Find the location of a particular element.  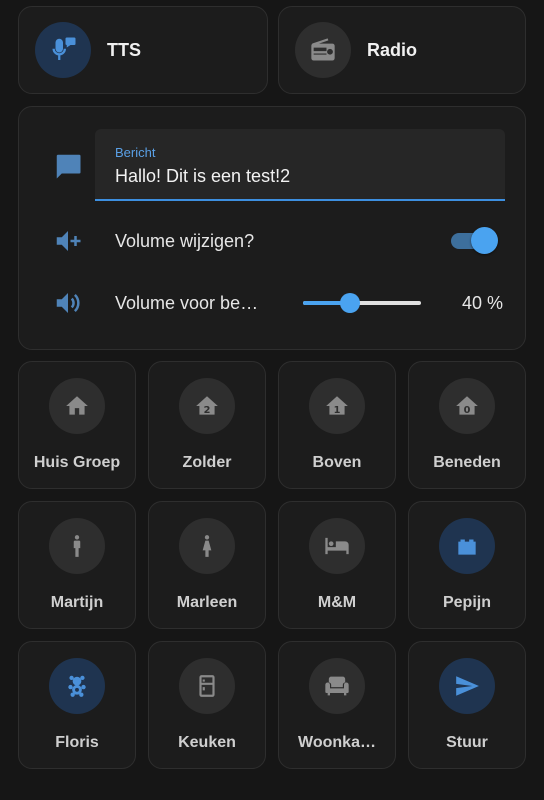

volume-change-label: Volume wijzigen? is located at coordinates (185, 241).